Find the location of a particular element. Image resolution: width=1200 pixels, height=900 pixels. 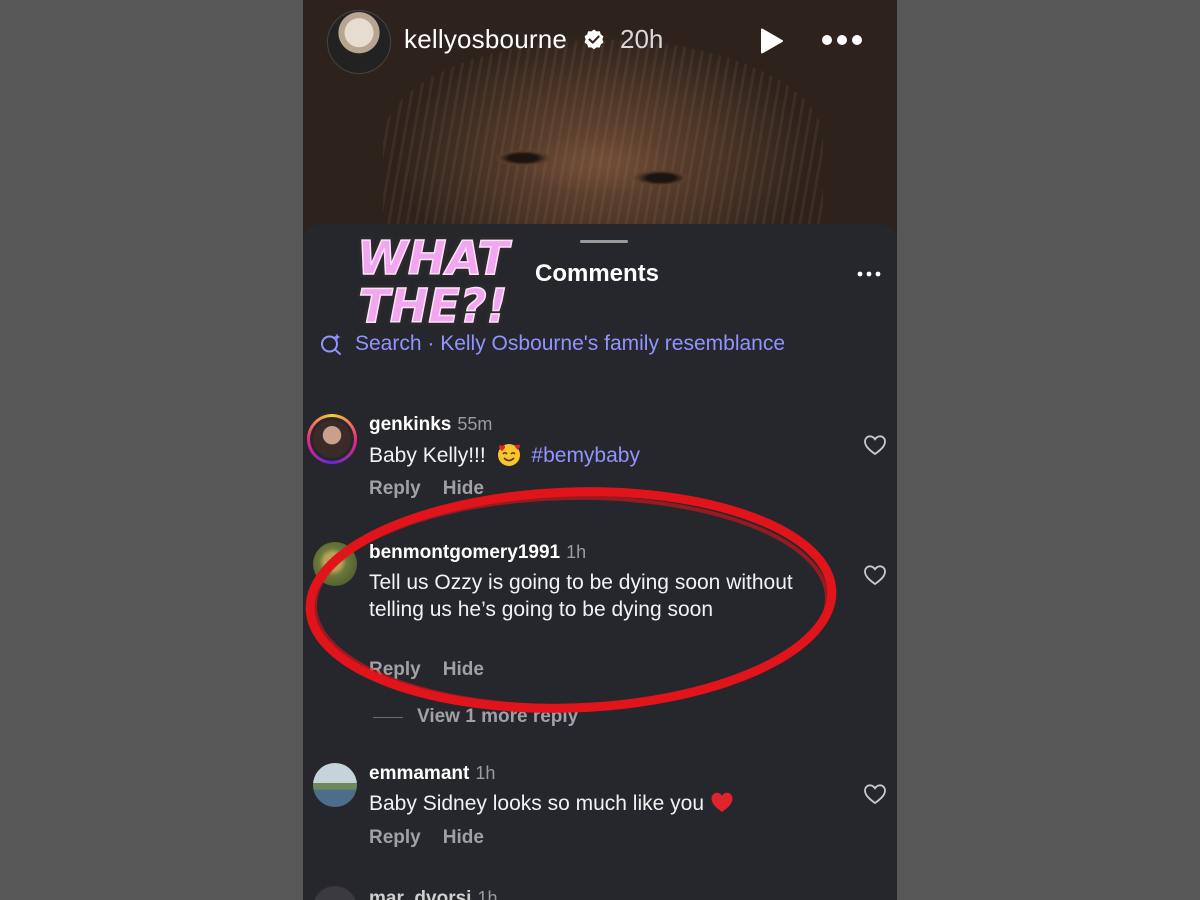

comment-username: genkinks 55m is located at coordinates (430, 425).